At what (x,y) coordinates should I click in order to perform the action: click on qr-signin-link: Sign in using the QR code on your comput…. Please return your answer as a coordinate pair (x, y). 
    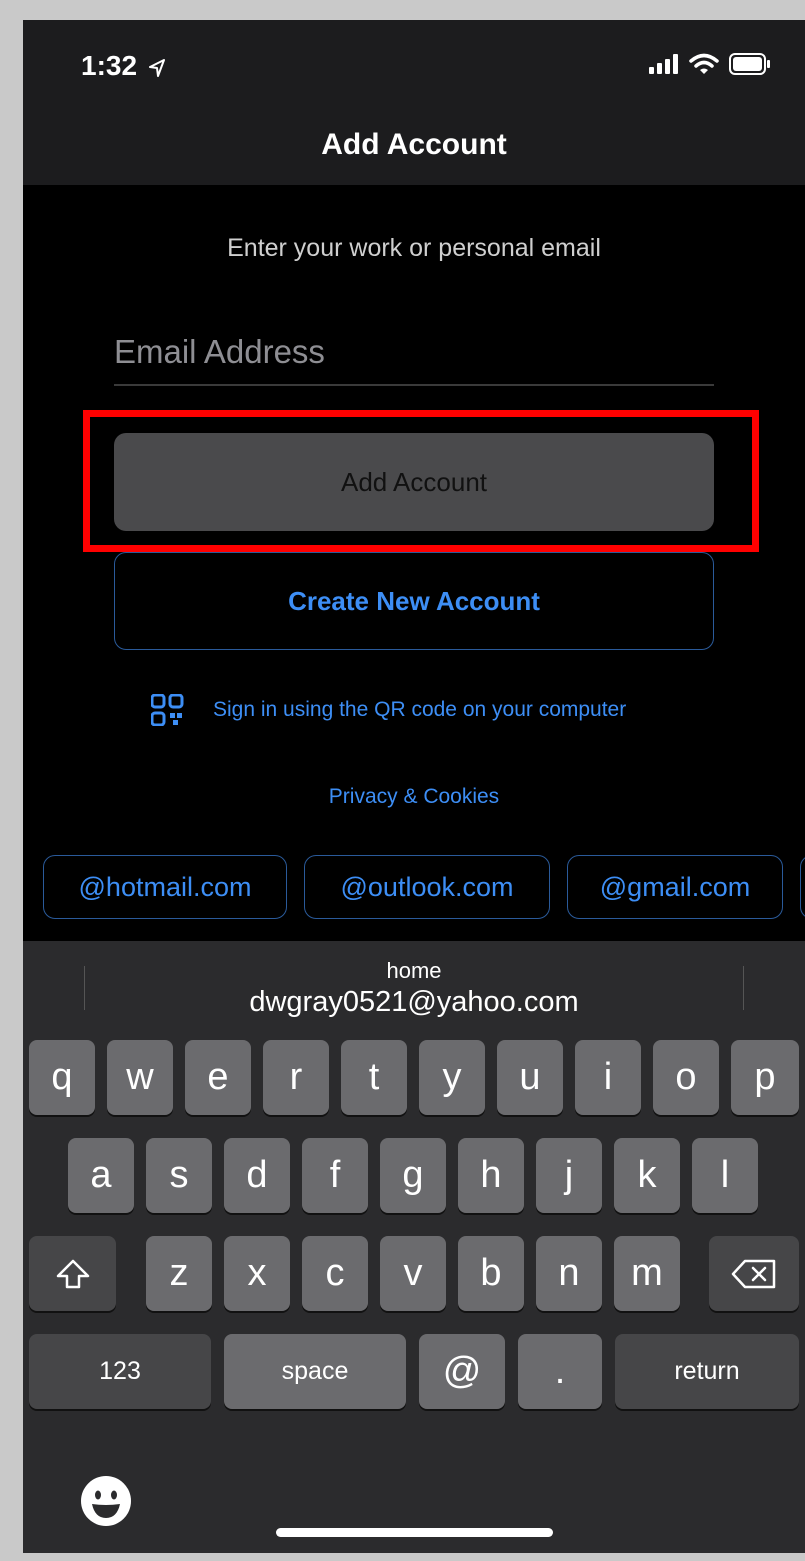
    Looking at the image, I should click on (388, 710).